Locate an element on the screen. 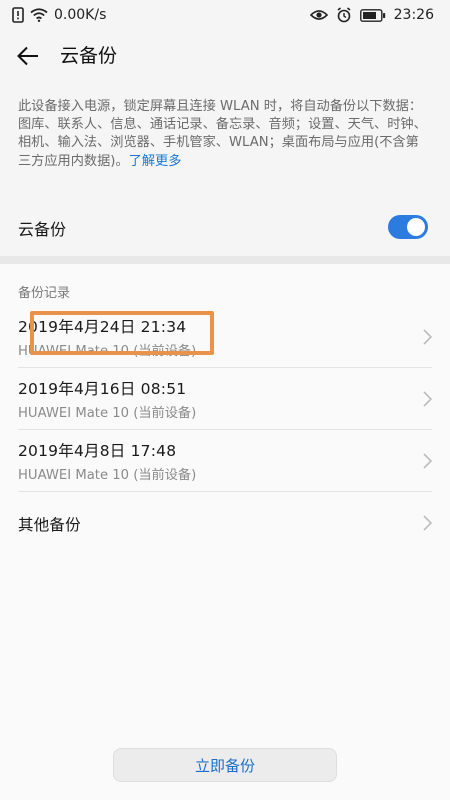 The width and height of the screenshot is (450, 800). record-date: 2019年4月16日 08:51 is located at coordinates (102, 389).